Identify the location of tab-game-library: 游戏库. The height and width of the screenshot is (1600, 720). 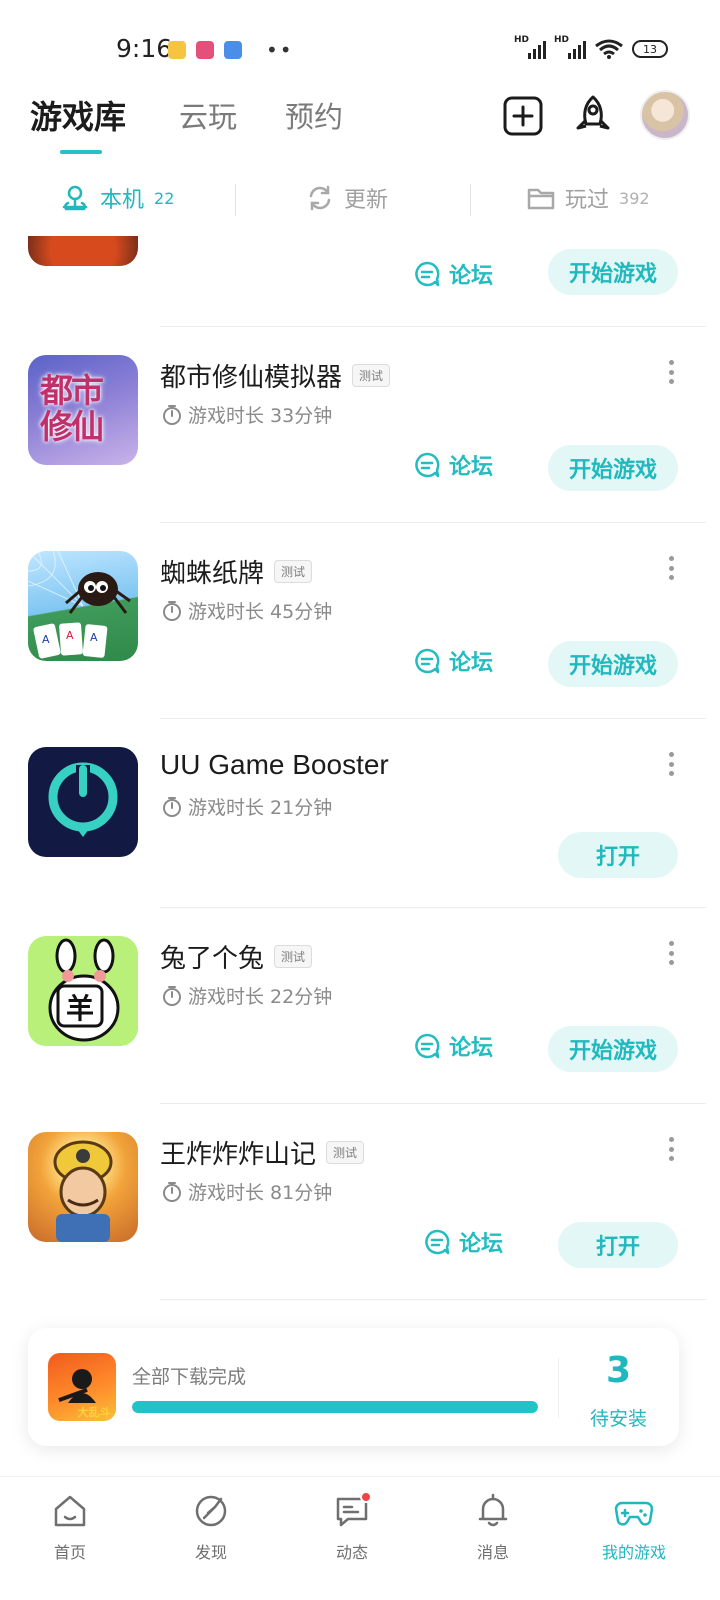
(78, 115).